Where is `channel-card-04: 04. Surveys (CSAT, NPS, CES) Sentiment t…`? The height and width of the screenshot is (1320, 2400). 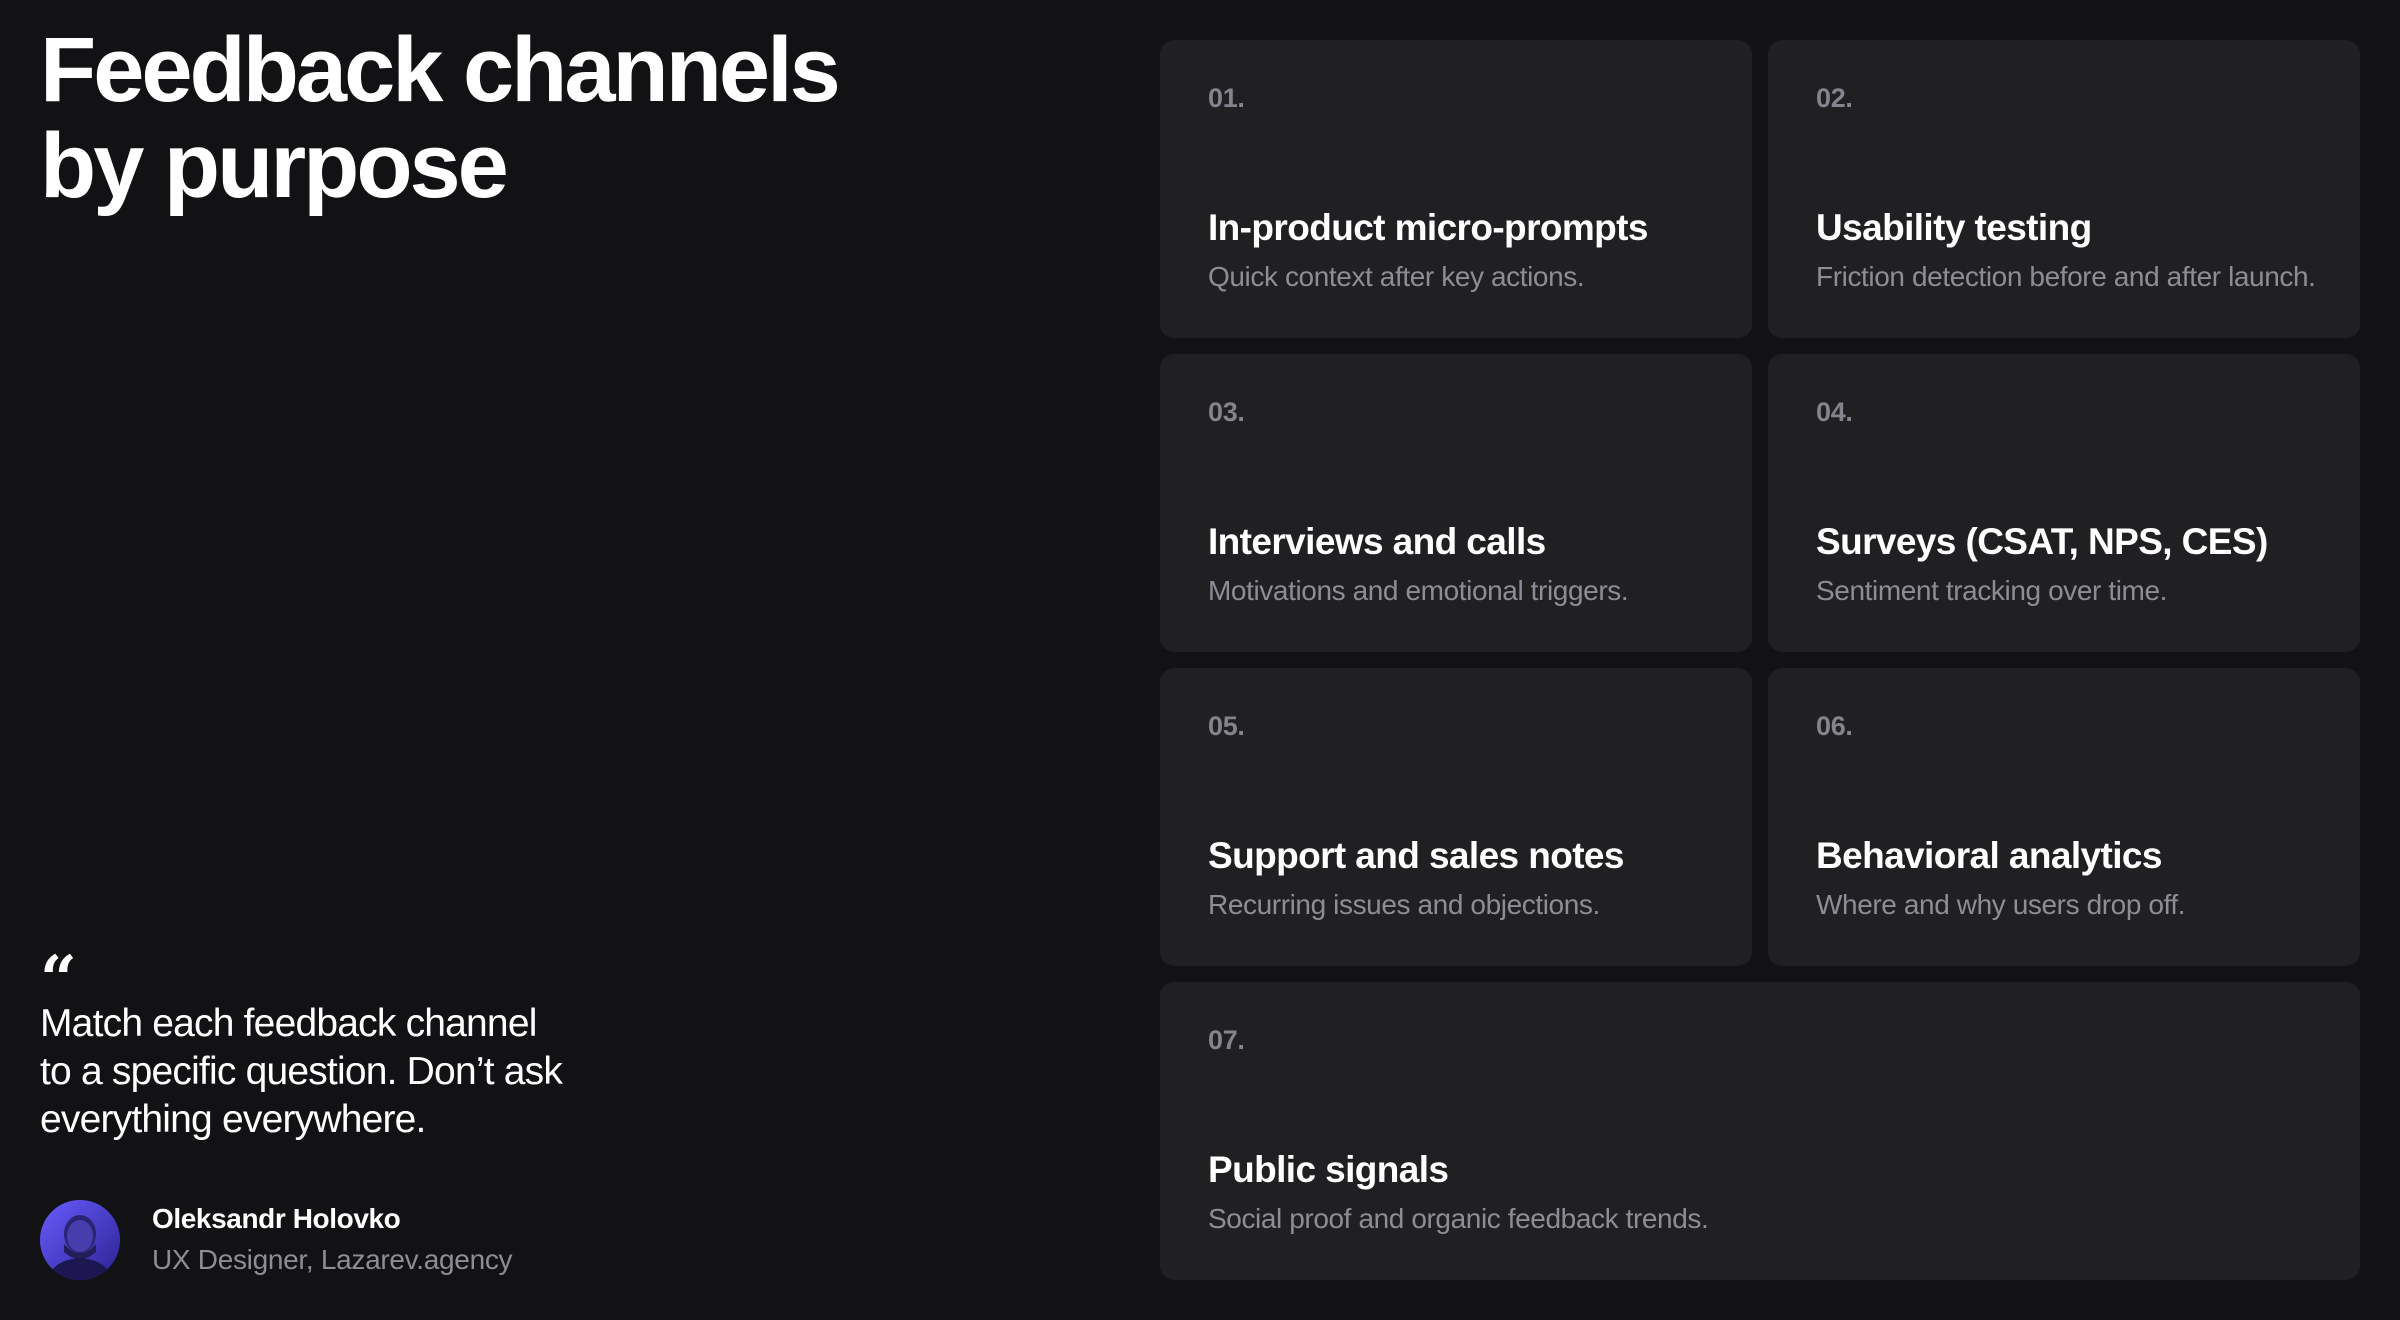
channel-card-04: 04. Surveys (CSAT, NPS, CES) Sentiment t… is located at coordinates (2064, 503).